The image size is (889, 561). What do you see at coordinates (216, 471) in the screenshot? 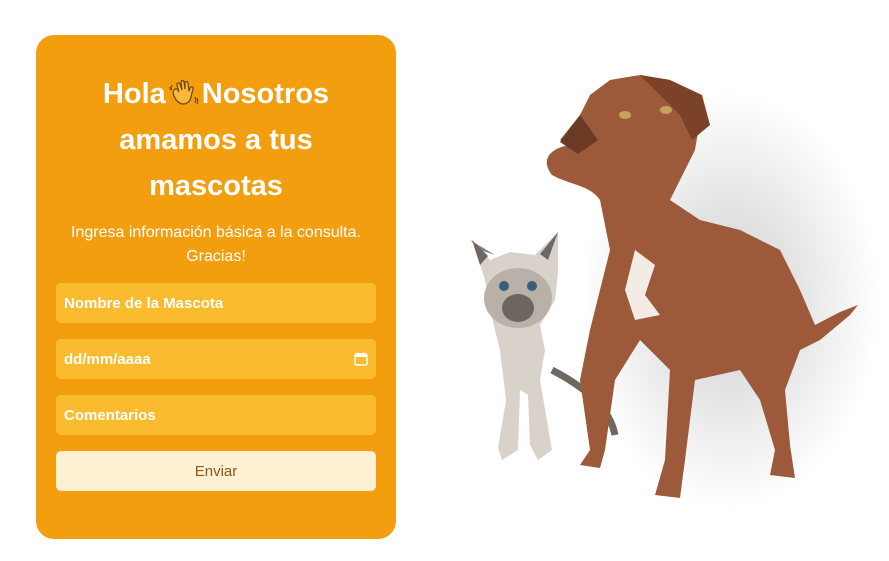
I see `submit-button: Enviar` at bounding box center [216, 471].